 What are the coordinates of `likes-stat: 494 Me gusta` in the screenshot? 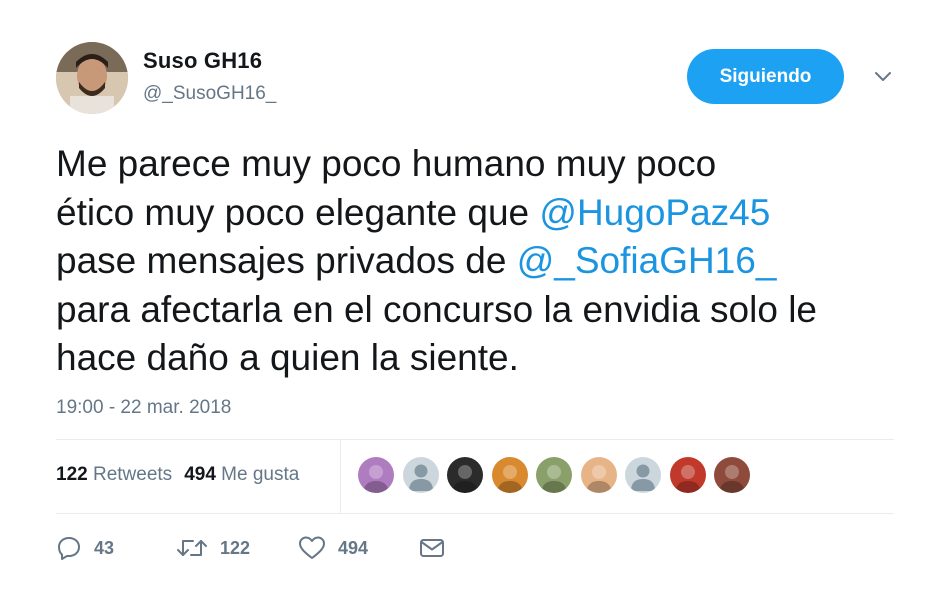 It's located at (241, 474).